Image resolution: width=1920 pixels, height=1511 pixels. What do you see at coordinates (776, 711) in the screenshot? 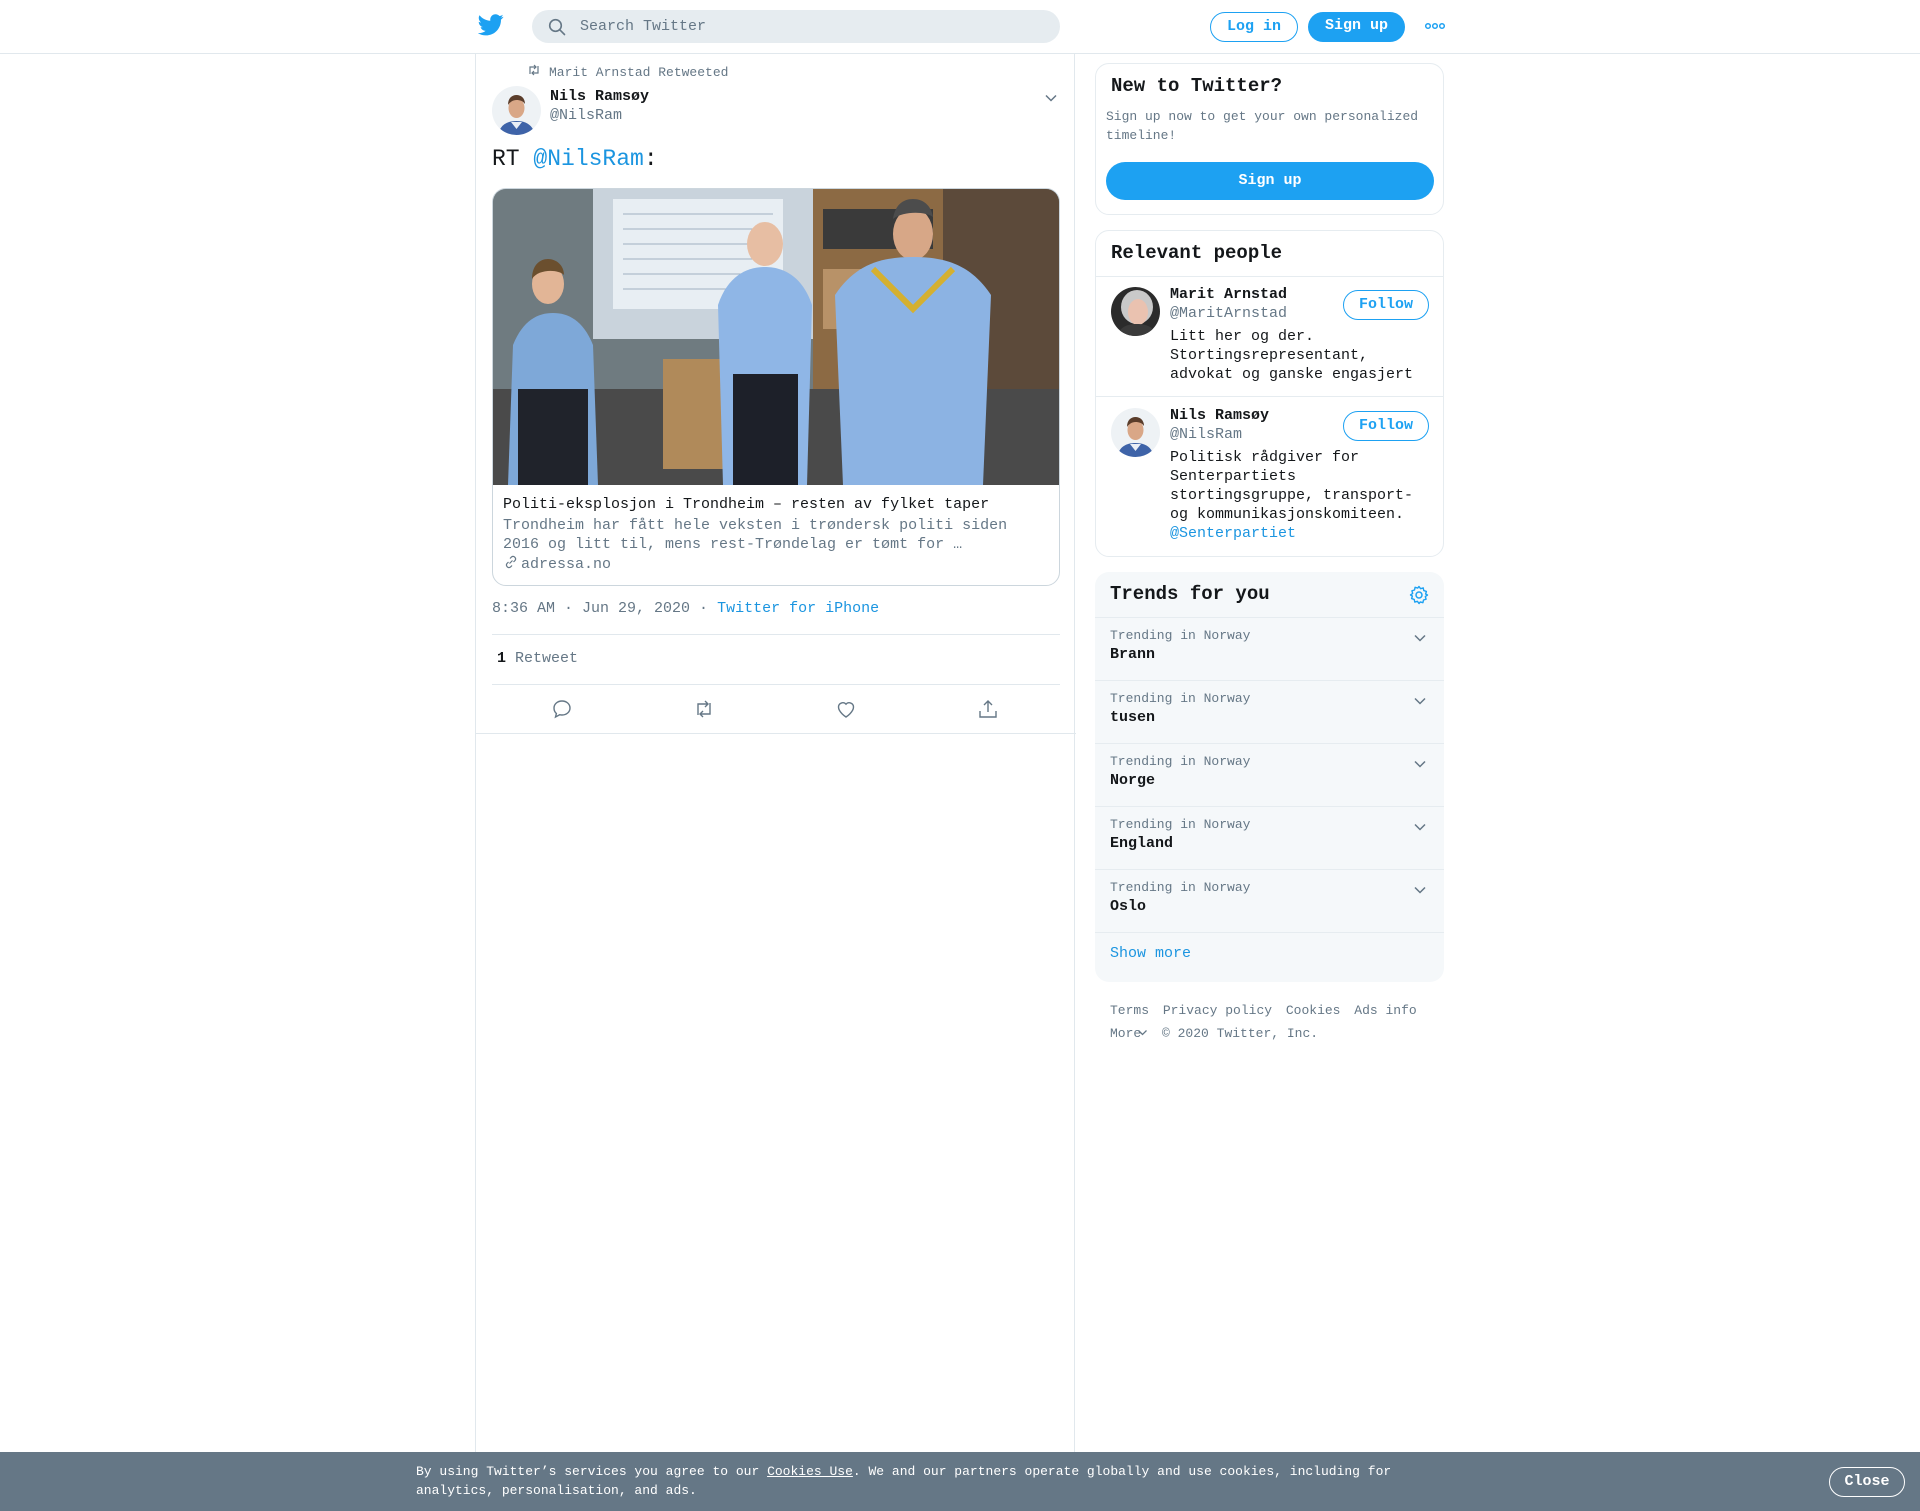
I see `tweet-actions` at bounding box center [776, 711].